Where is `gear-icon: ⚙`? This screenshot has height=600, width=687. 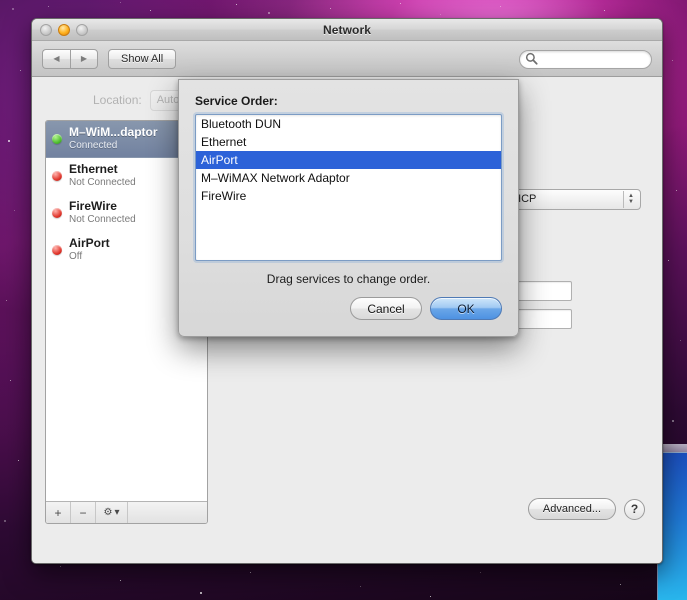
gear-icon: ⚙ is located at coordinates (108, 512).